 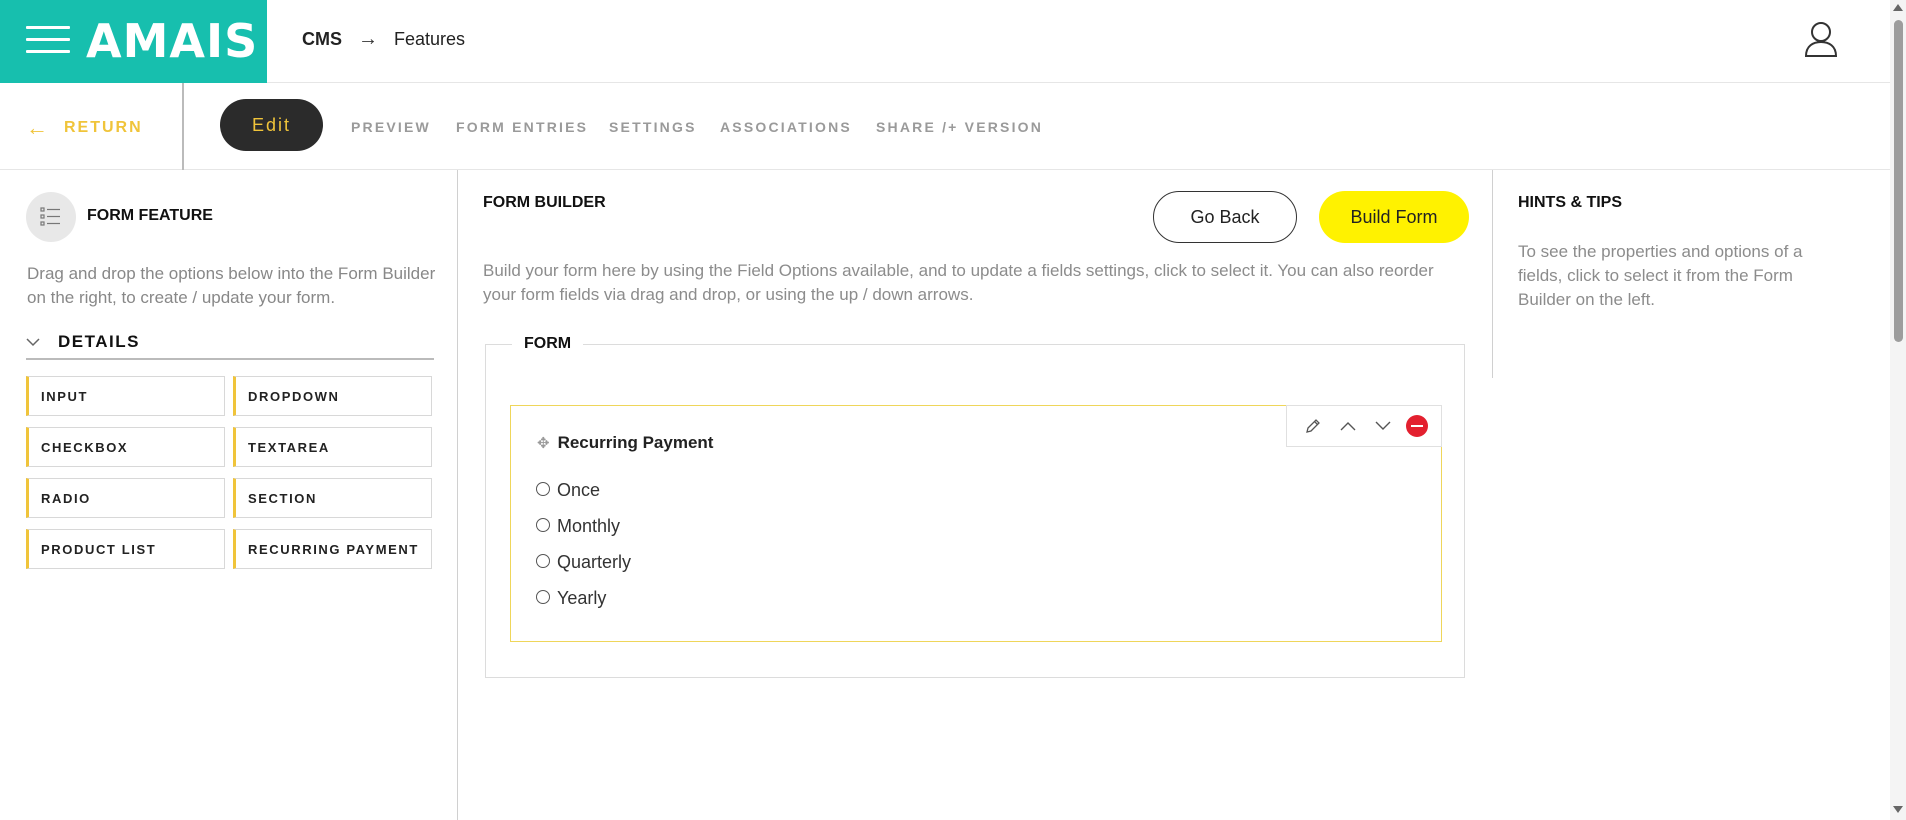 I want to click on option-product-list: PRODUCT LIST, so click(x=125, y=549).